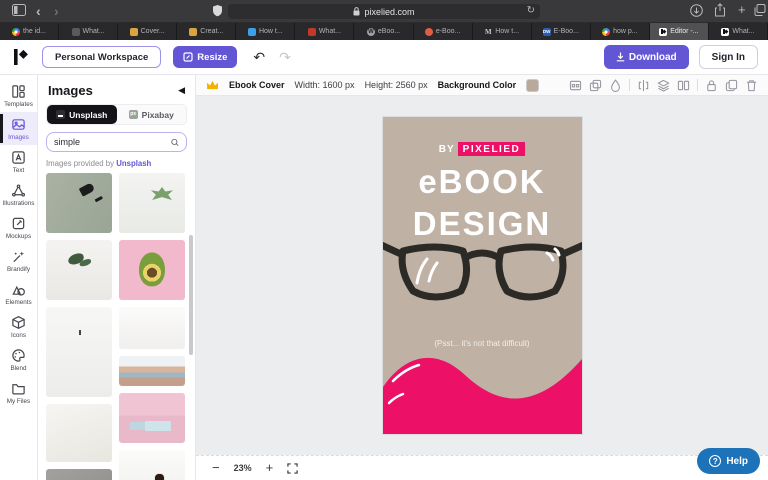  I want to click on sidebar-item-my-files: My Files, so click(18, 392).